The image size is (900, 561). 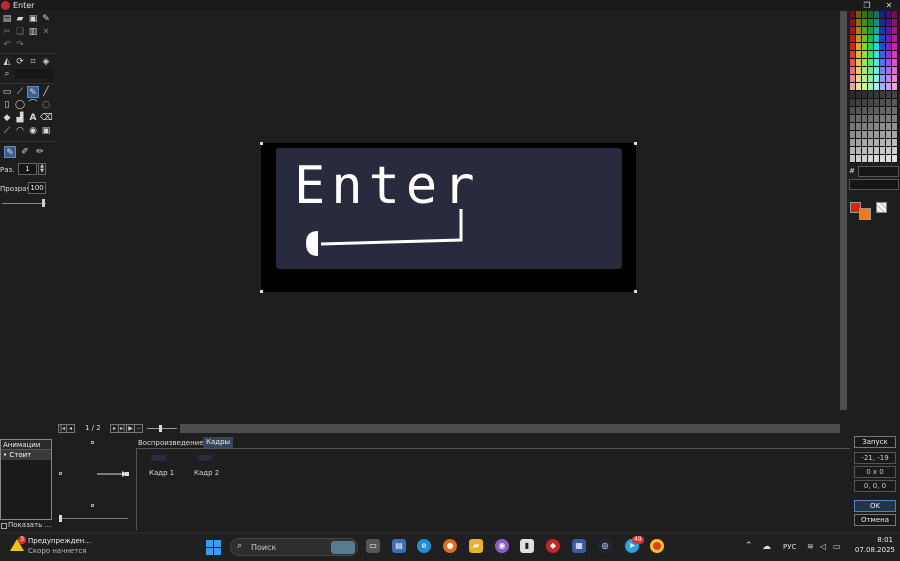 What do you see at coordinates (162, 428) in the screenshot?
I see `timeline-zoom-track` at bounding box center [162, 428].